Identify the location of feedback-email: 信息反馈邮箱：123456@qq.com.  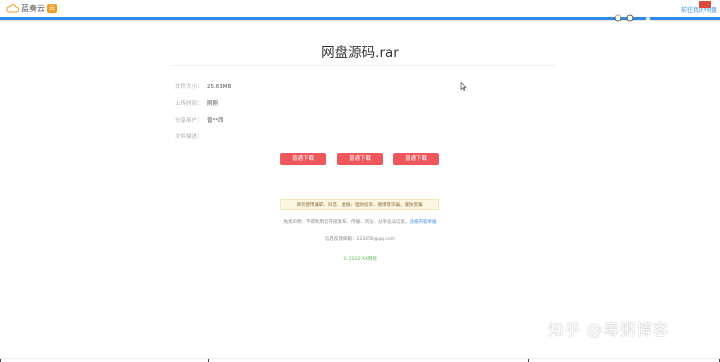
(360, 239).